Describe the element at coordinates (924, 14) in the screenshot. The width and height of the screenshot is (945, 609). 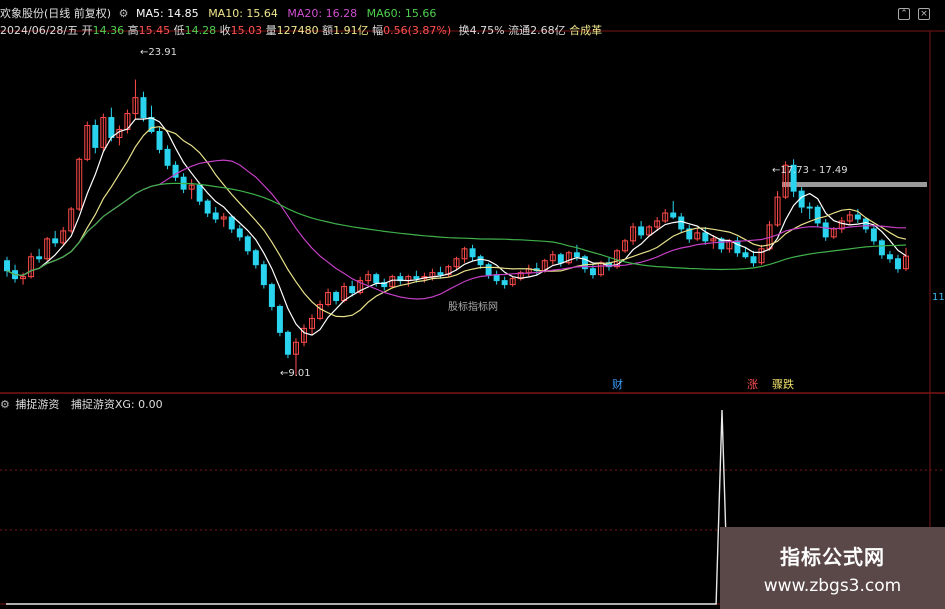
I see `close-icon: ×` at that location.